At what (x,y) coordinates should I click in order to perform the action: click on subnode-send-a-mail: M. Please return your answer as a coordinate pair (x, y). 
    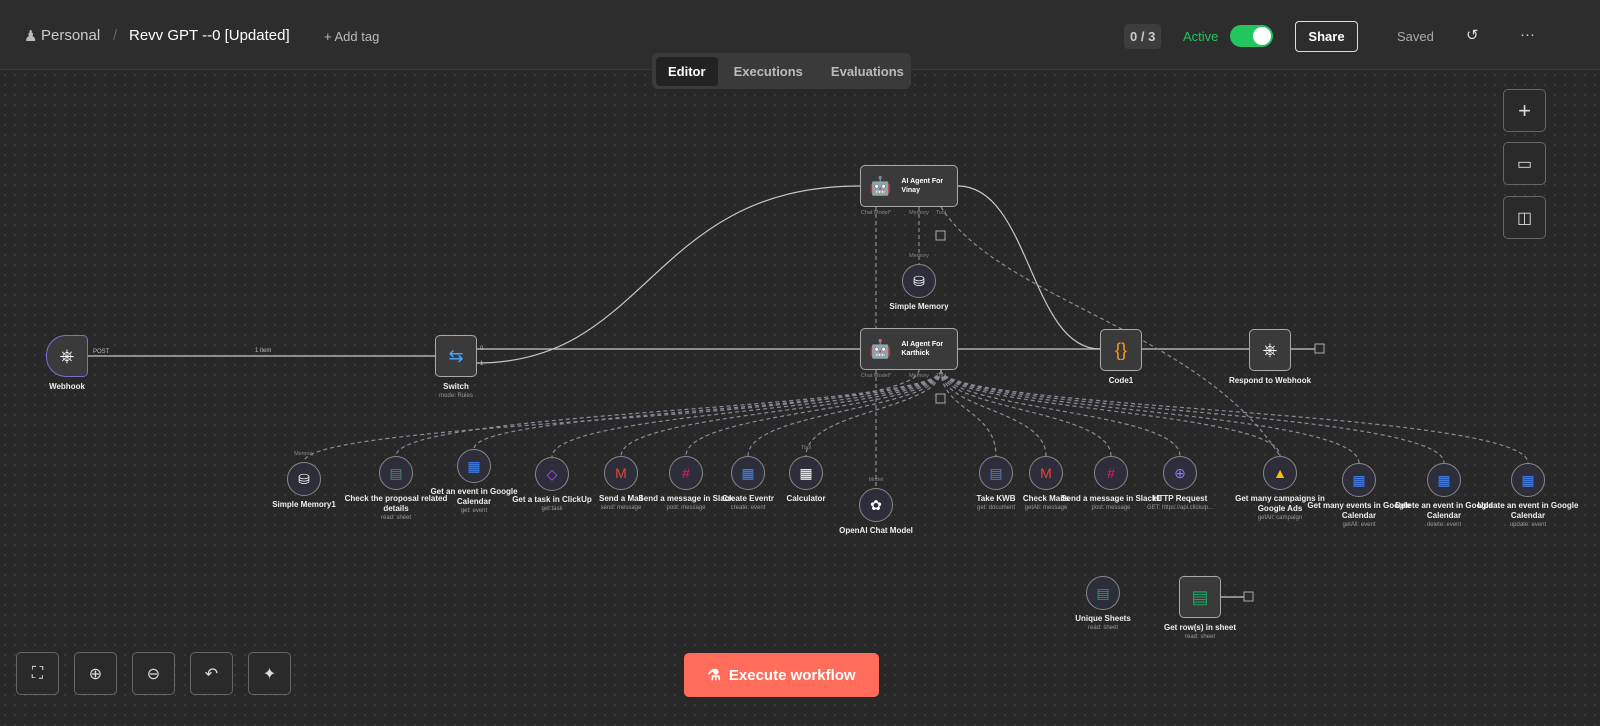
    Looking at the image, I should click on (621, 473).